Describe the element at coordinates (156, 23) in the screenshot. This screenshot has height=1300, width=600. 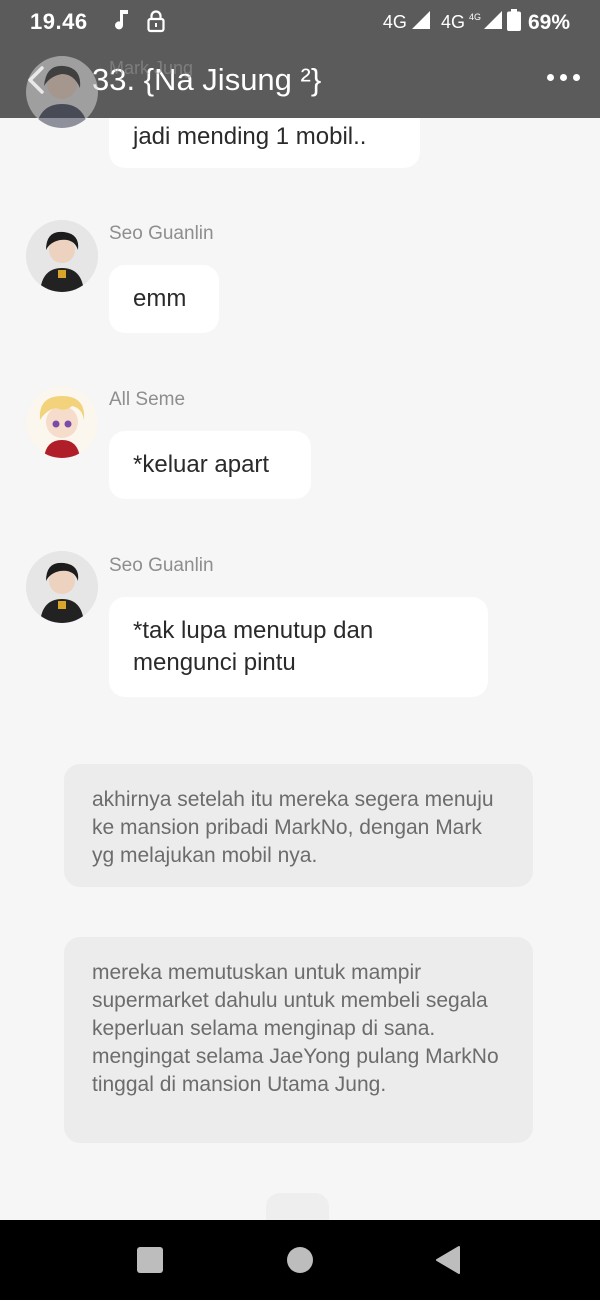
I see `lock-icon` at that location.